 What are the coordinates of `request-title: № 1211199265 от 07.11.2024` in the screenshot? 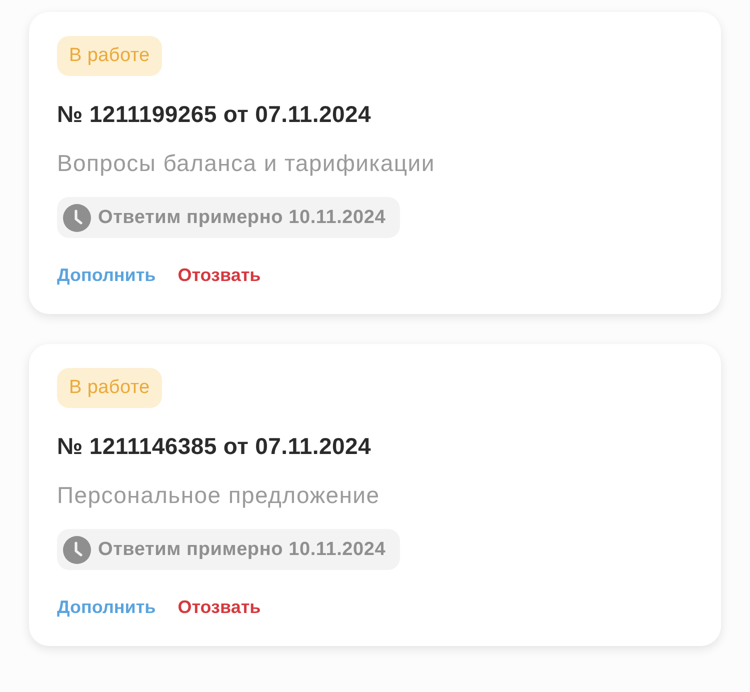 It's located at (214, 114).